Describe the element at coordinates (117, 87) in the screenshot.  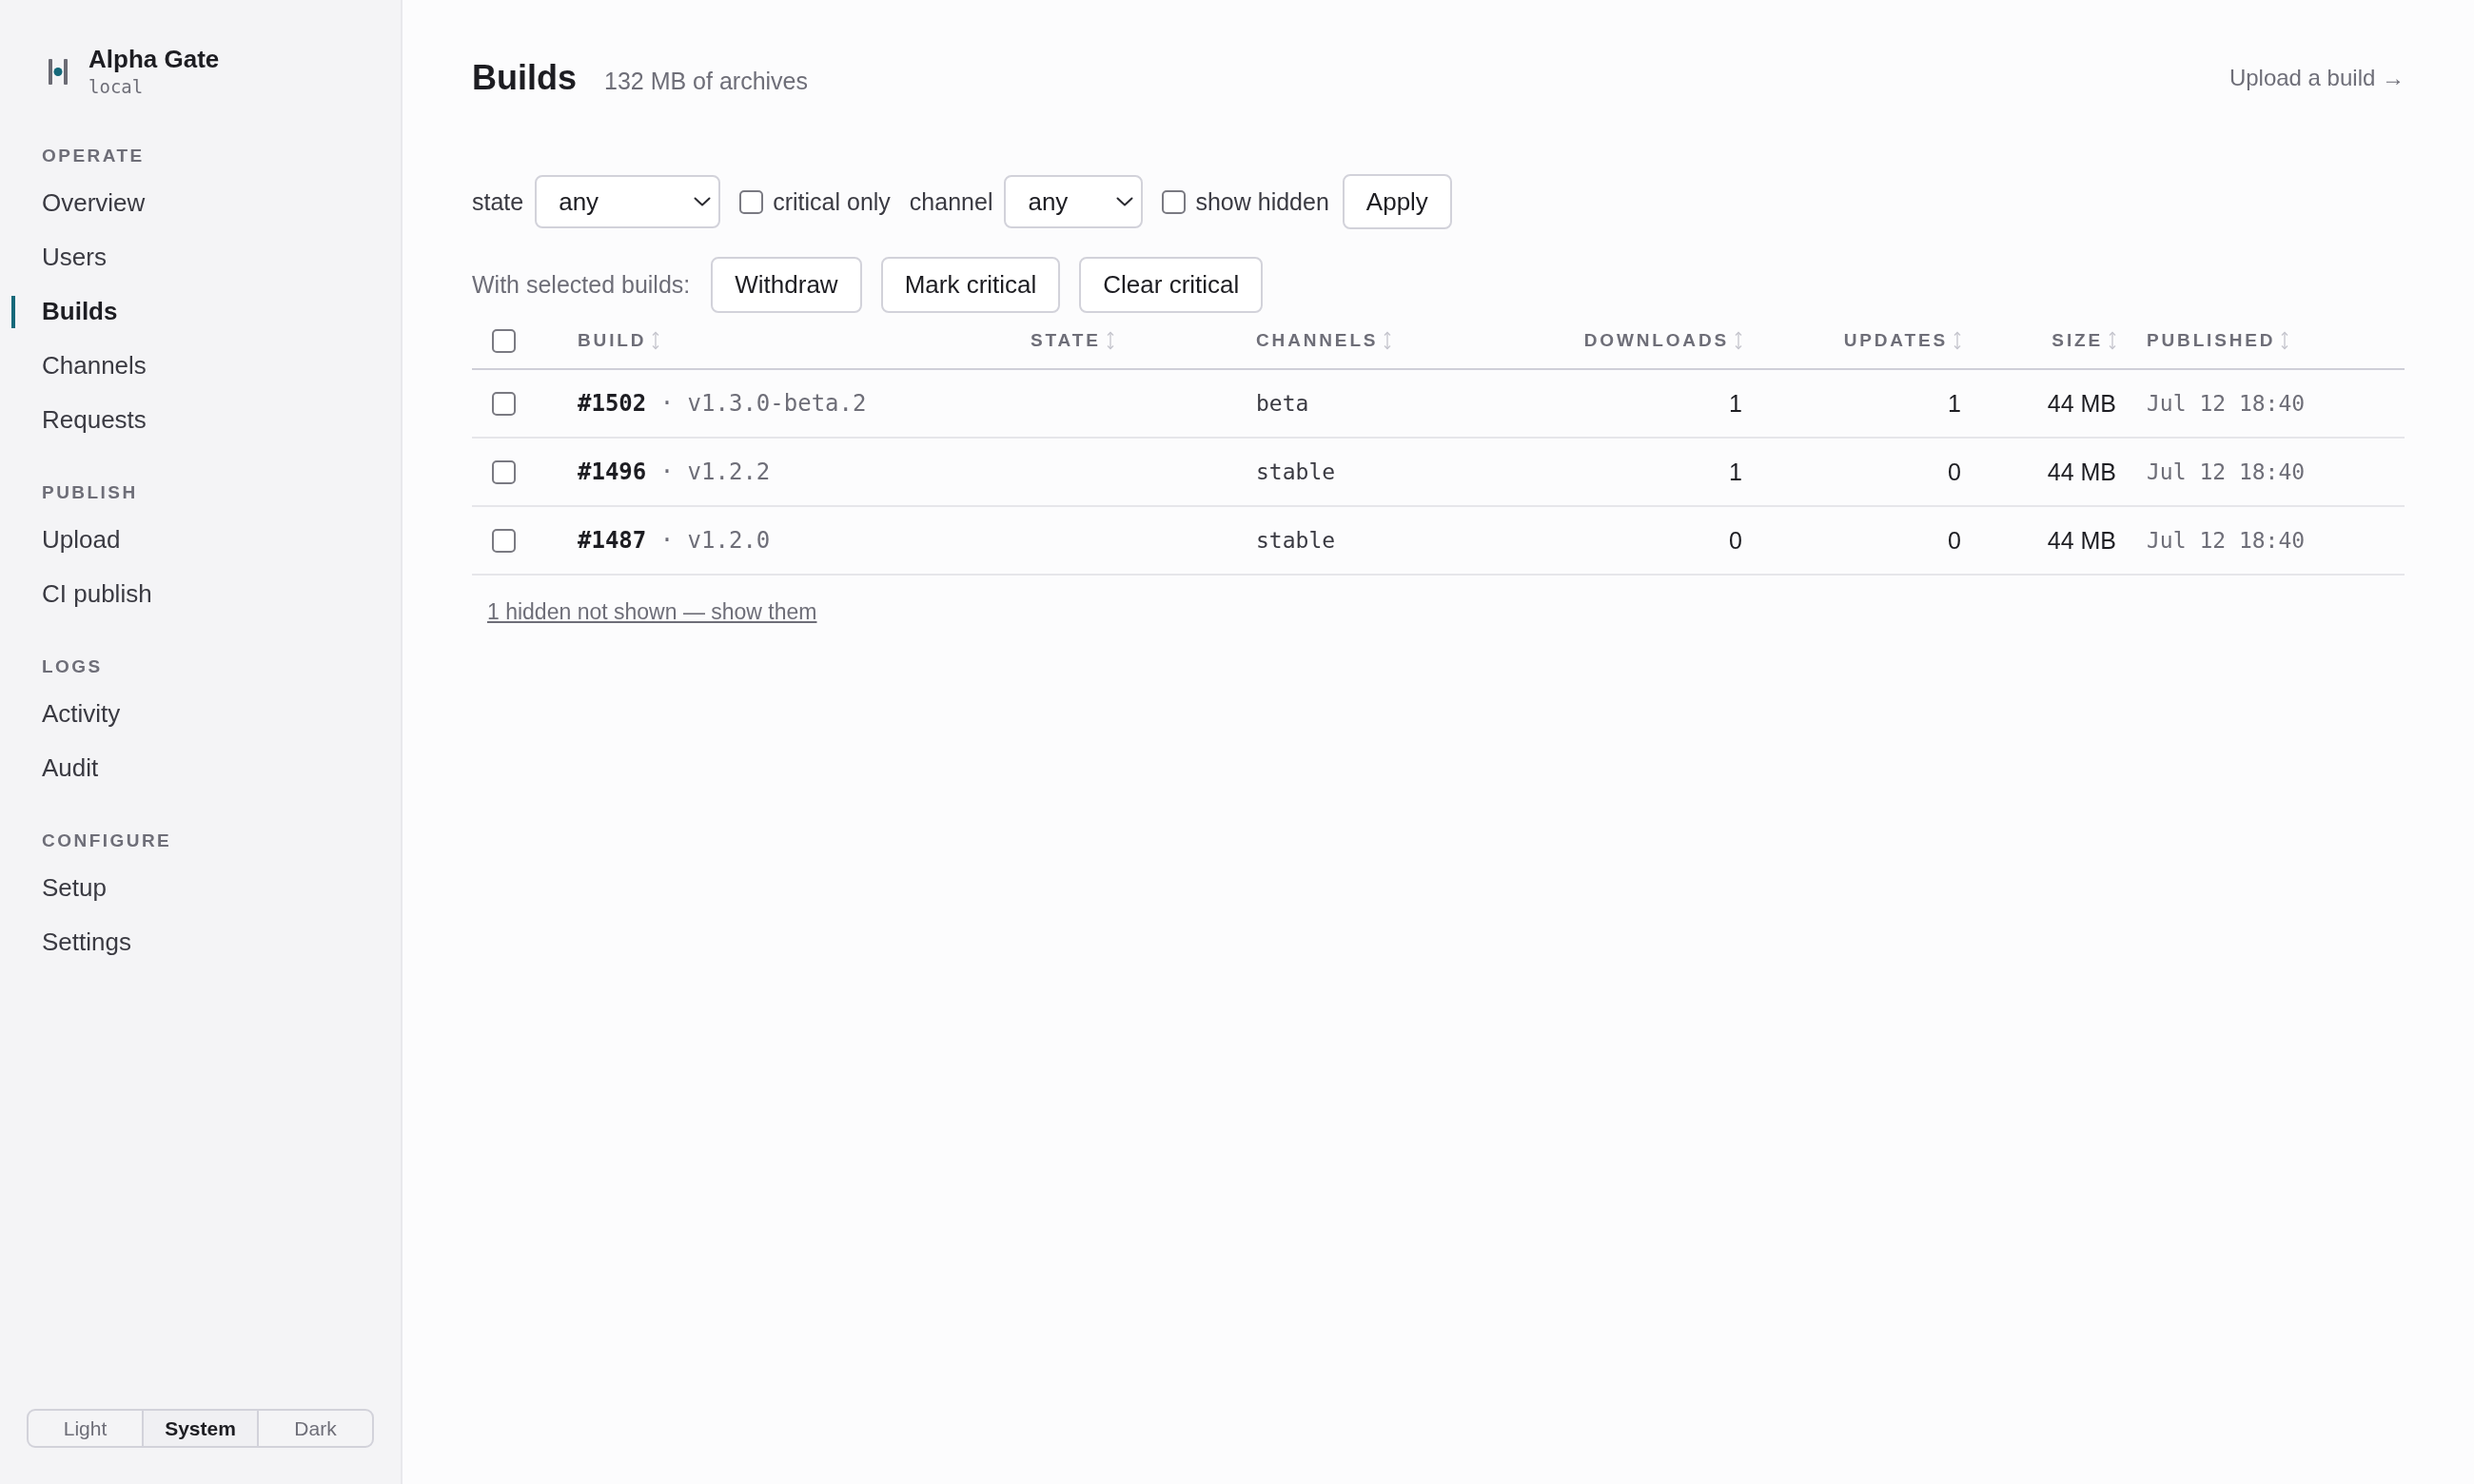
I see `environment-label: local` at that location.